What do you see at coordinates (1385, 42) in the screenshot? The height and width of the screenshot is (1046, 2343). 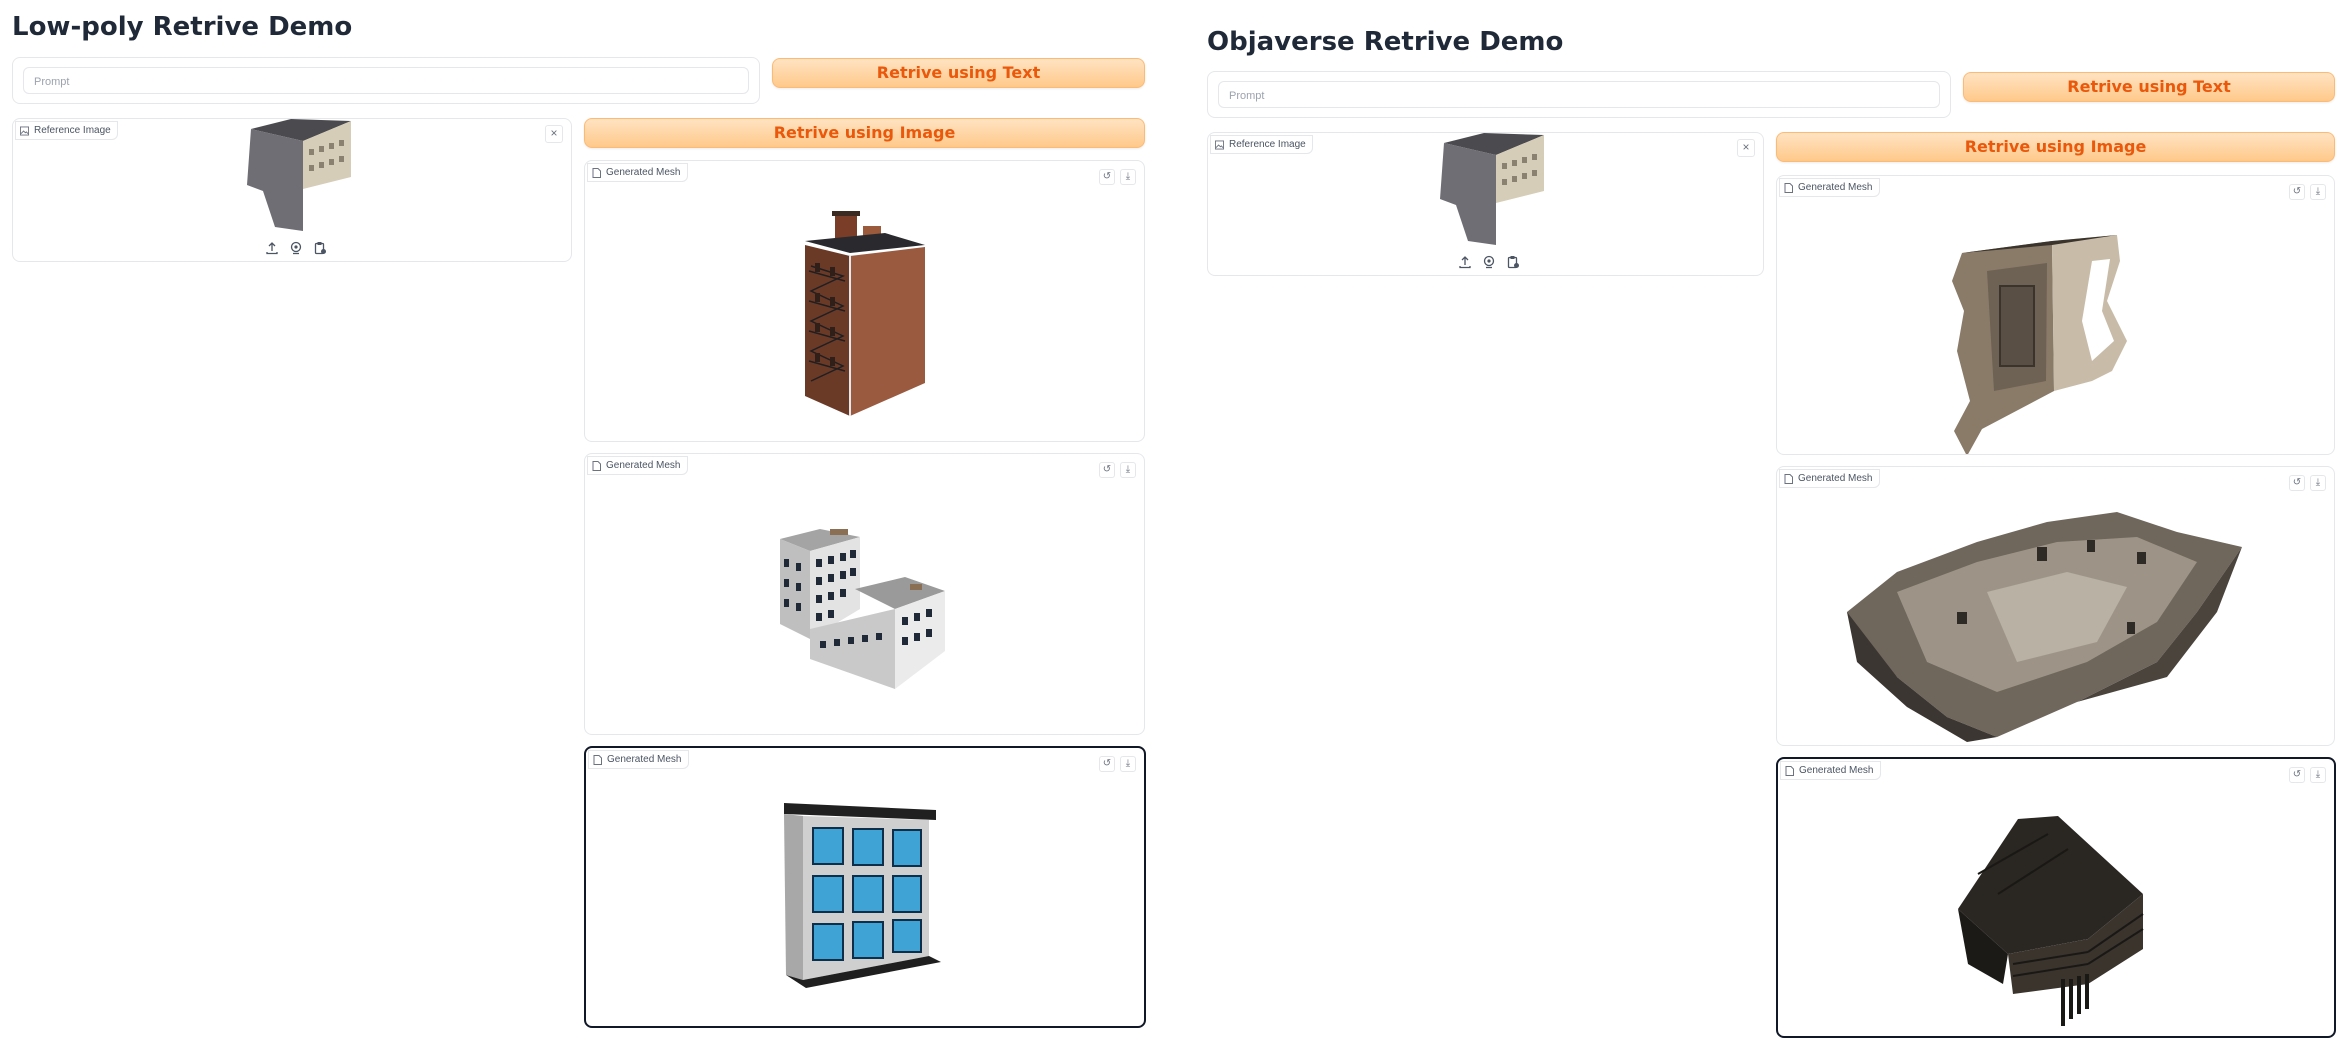 I see `right-demo-title: Objaverse Retrive Demo` at bounding box center [1385, 42].